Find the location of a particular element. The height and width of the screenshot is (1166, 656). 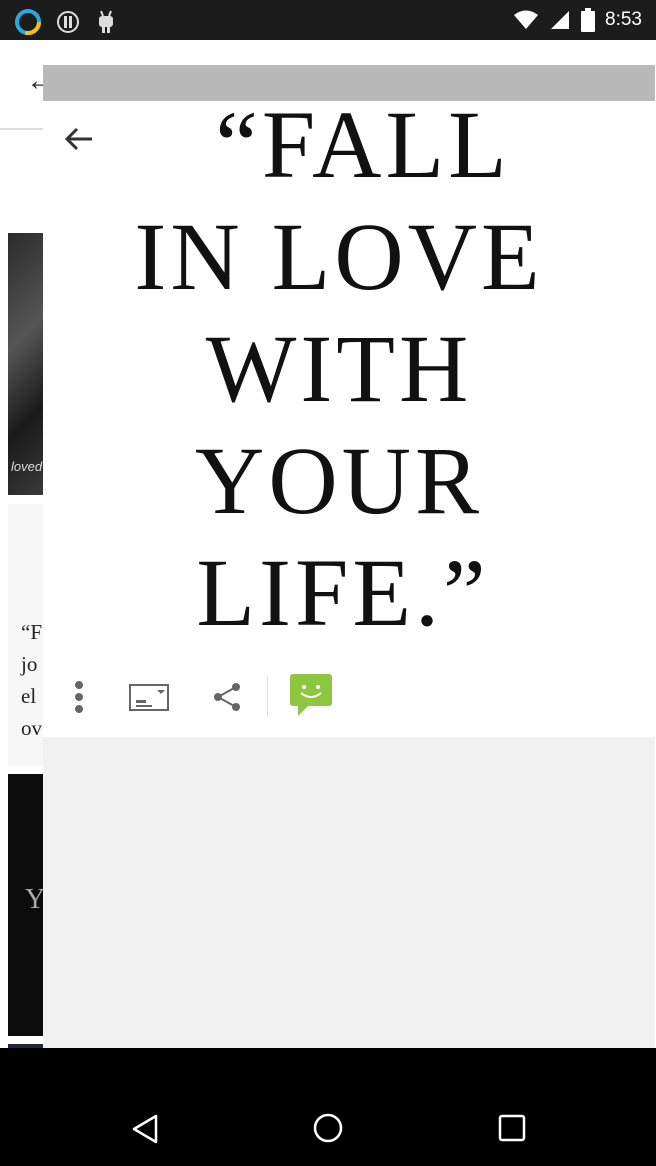

thumb-text: “F is located at coordinates (31, 632).